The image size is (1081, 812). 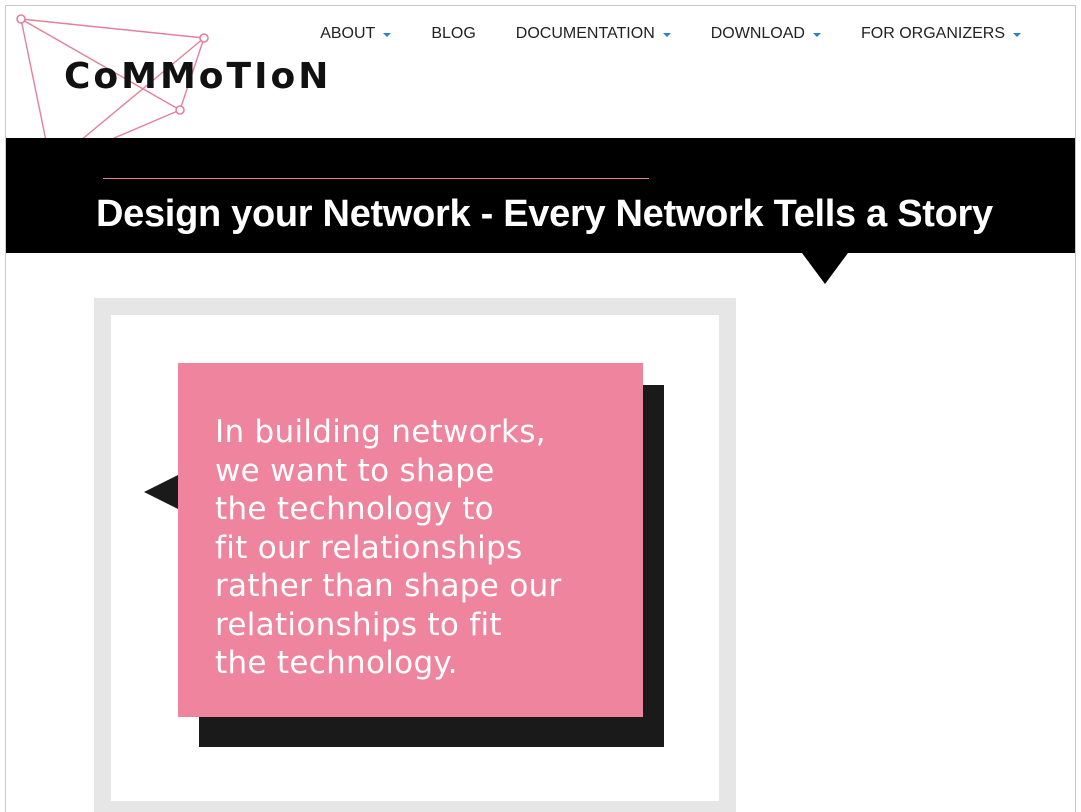 I want to click on nav-item-documentation: DOCUMENTATION, so click(x=593, y=34).